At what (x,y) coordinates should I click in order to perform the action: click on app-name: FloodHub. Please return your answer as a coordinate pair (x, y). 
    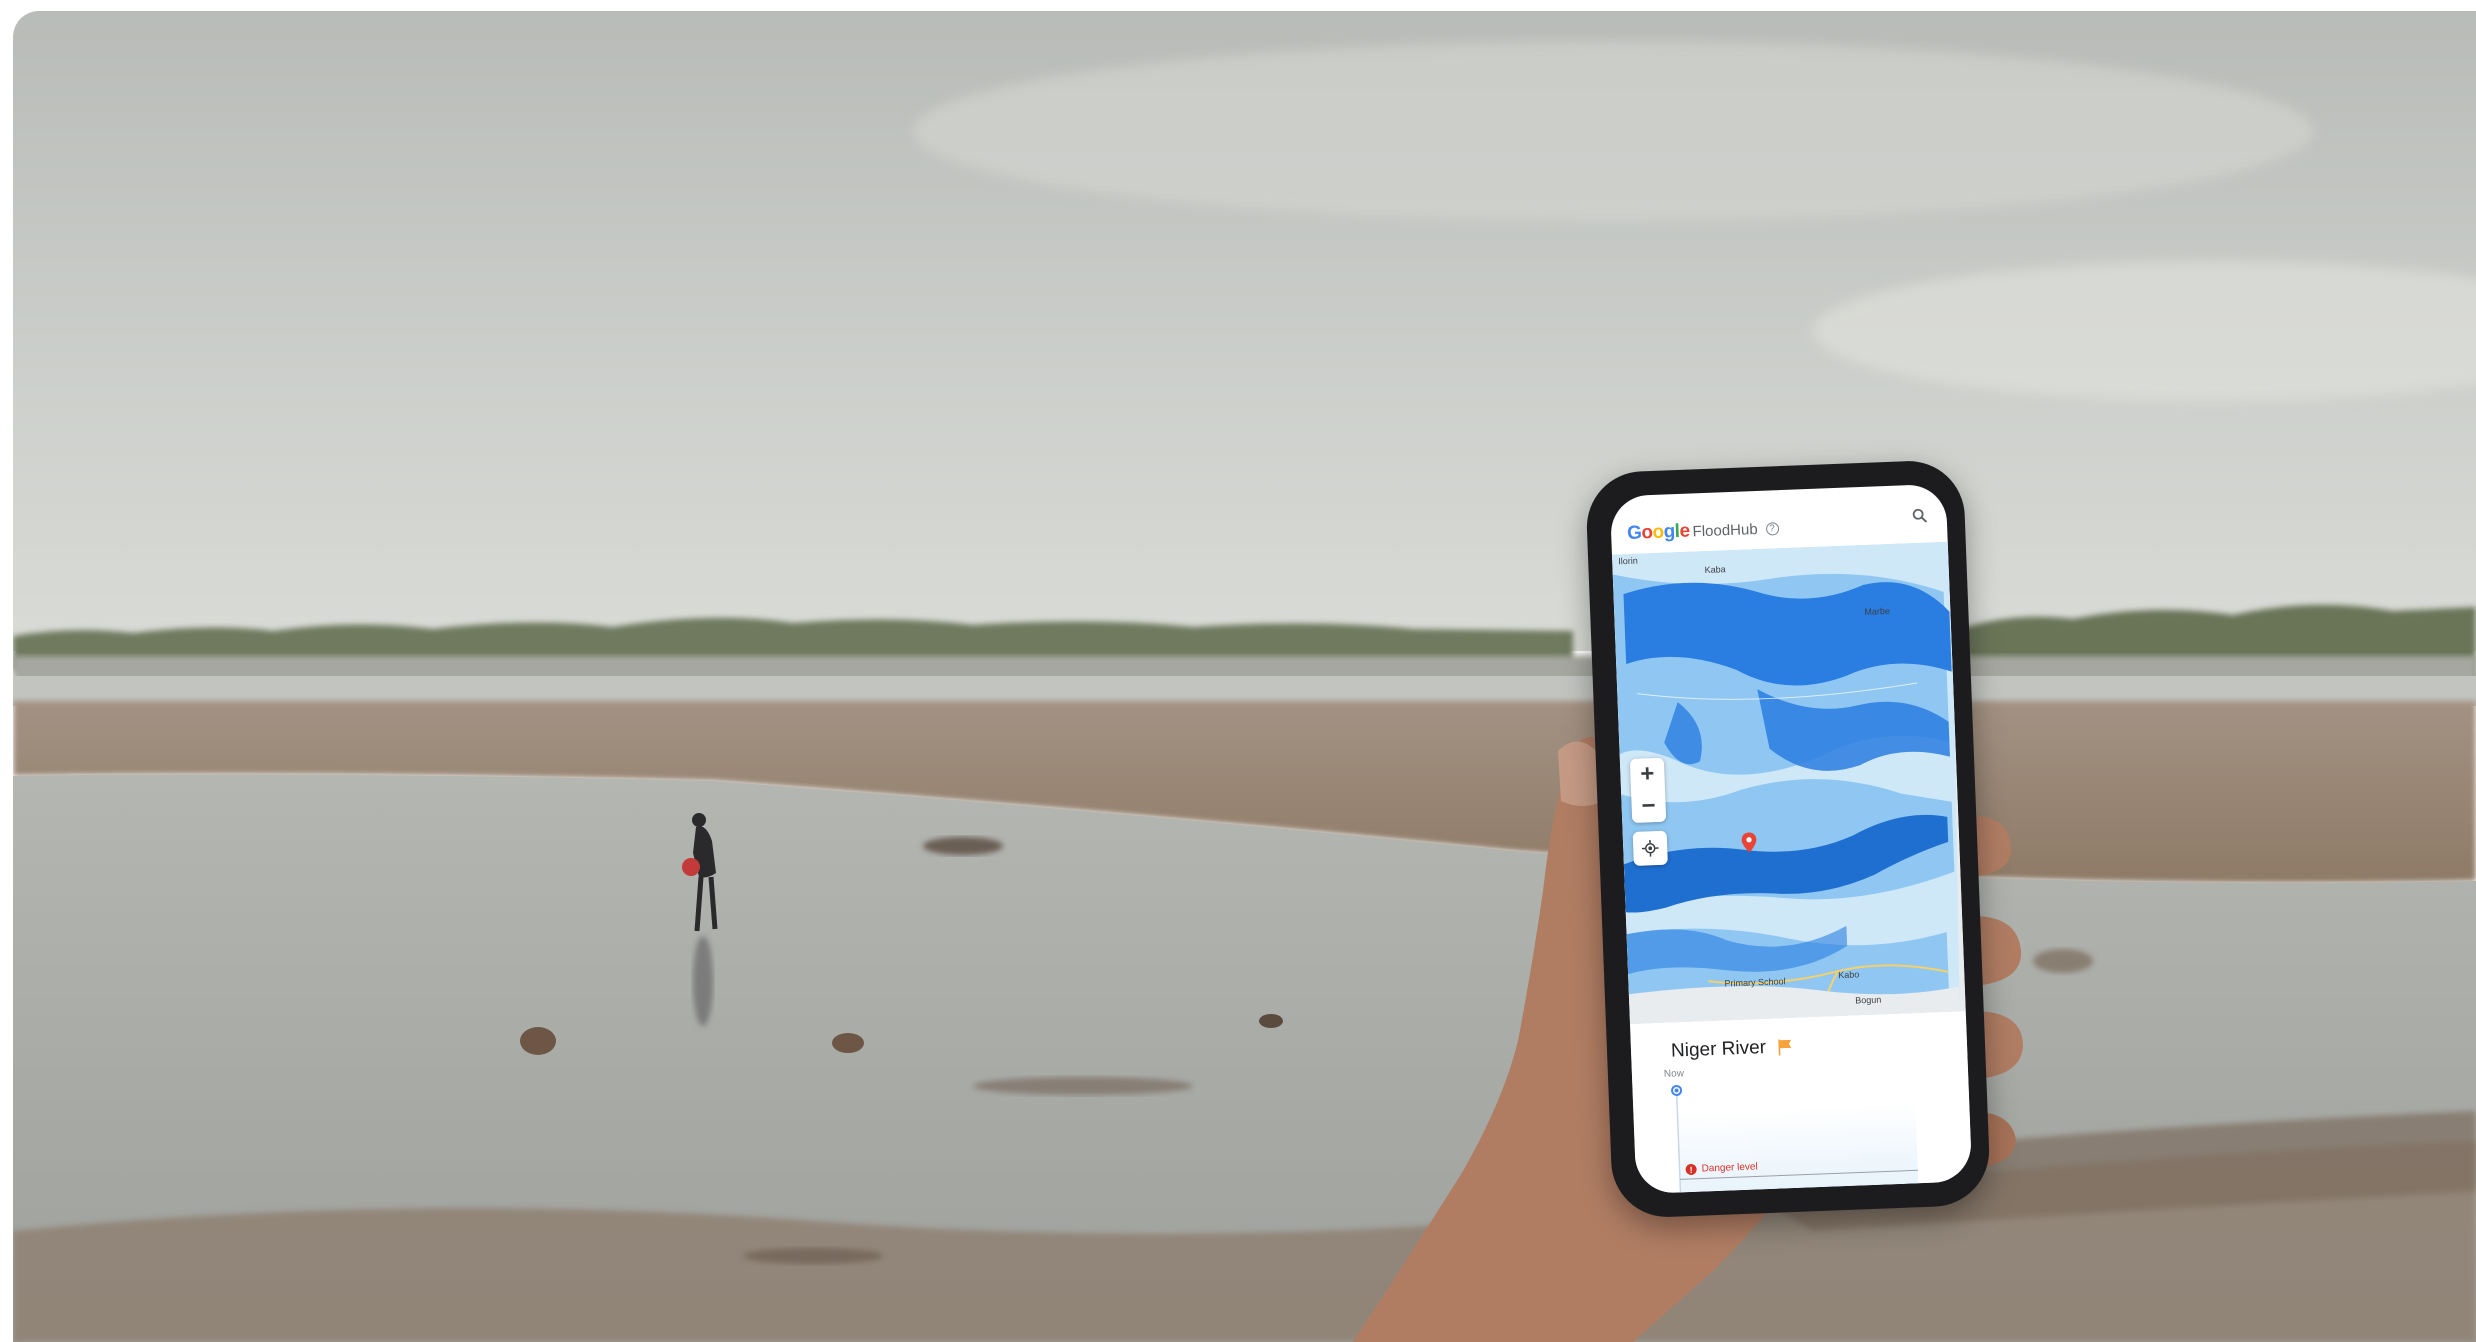
    Looking at the image, I should click on (1725, 530).